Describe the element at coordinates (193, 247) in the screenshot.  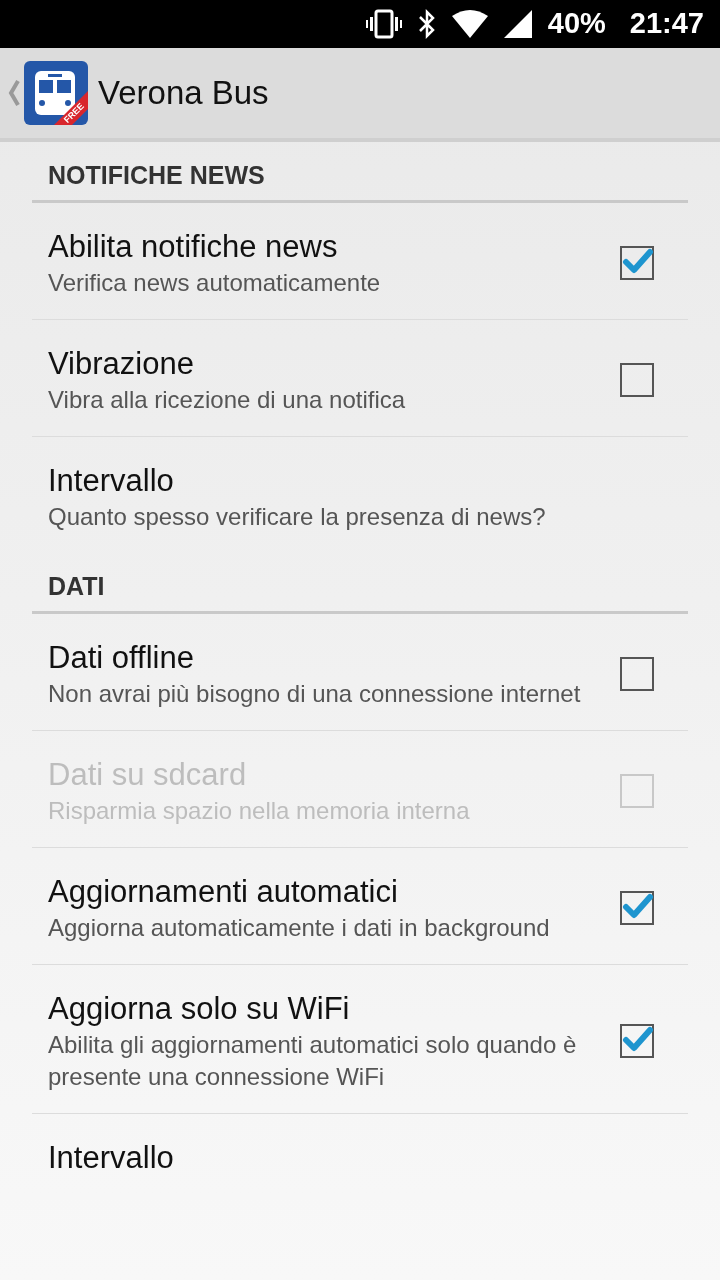
I see `setting-title: Abilita notifiche news` at that location.